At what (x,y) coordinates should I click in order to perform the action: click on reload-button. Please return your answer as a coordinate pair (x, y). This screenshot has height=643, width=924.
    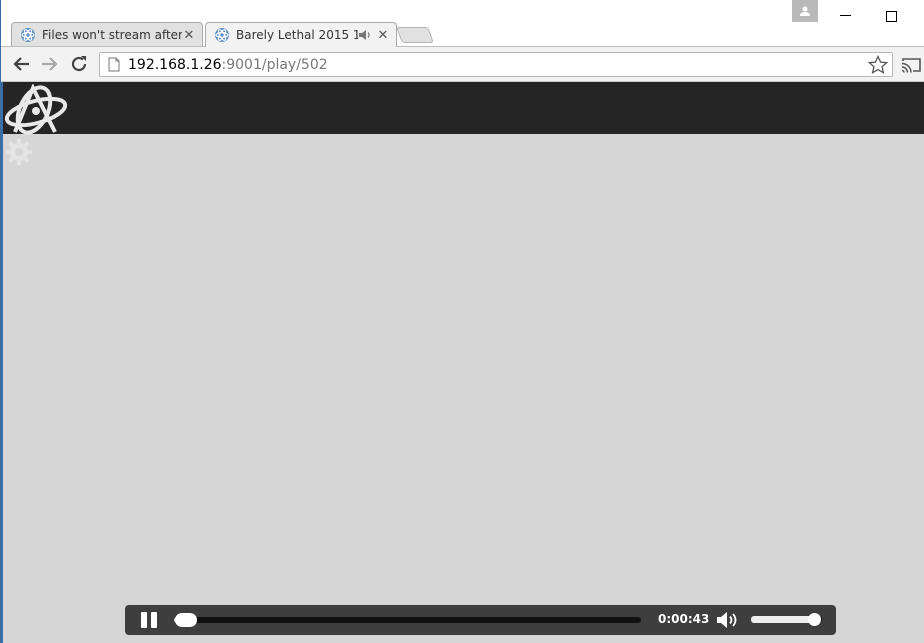
    Looking at the image, I should click on (79, 64).